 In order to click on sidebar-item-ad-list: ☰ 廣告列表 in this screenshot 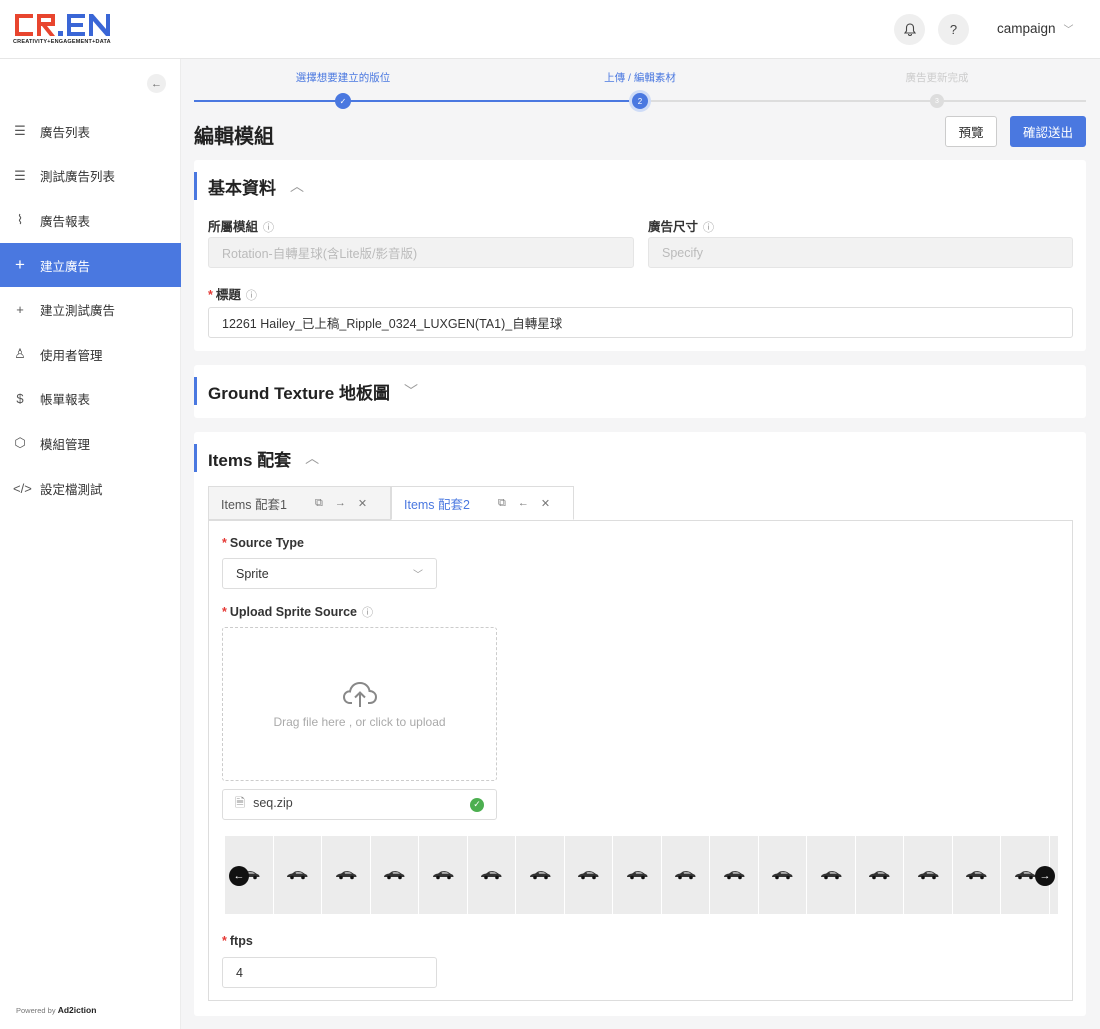, I will do `click(90, 131)`.